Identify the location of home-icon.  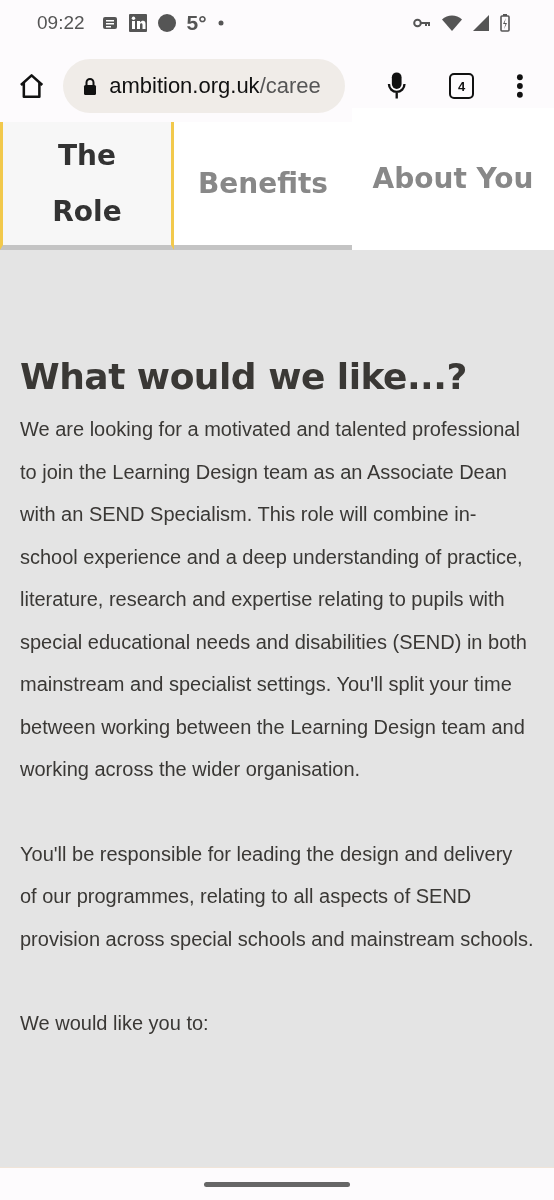
(32, 86).